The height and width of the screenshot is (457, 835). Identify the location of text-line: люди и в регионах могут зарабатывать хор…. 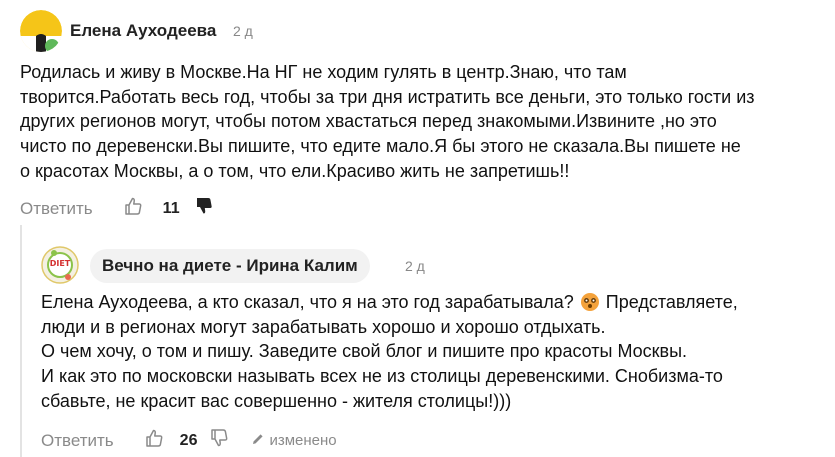
(323, 326).